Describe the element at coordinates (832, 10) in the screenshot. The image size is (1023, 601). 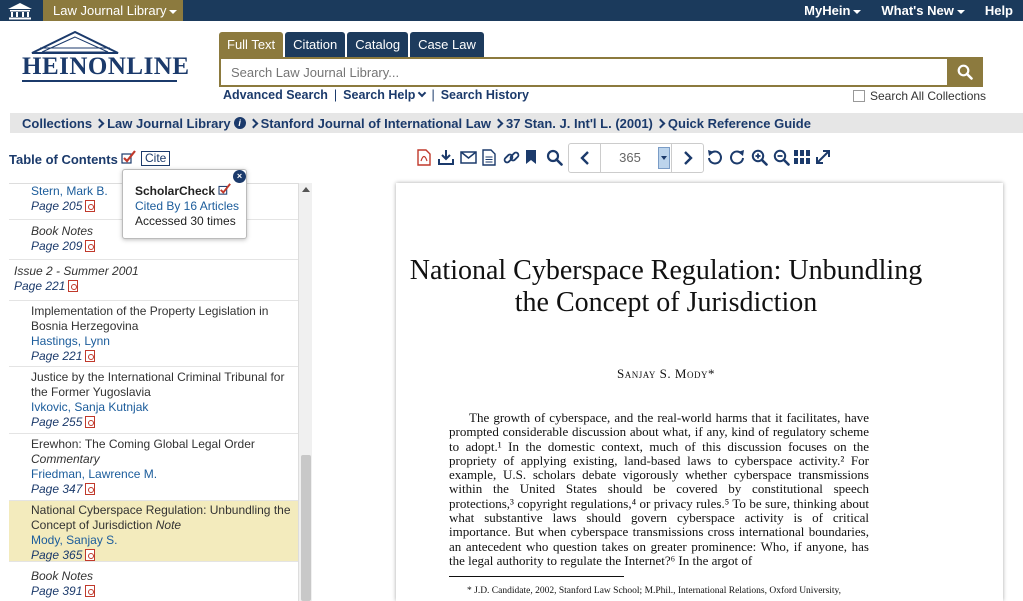
I see `myhein-menu: MyHein` at that location.